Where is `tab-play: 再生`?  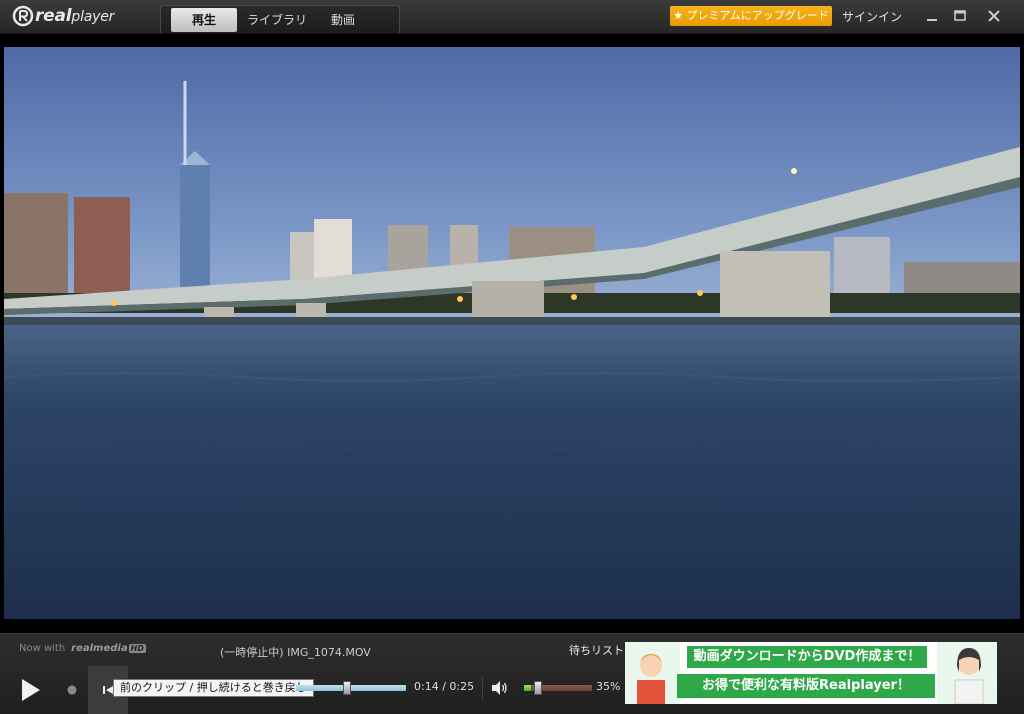
tab-play: 再生 is located at coordinates (204, 19).